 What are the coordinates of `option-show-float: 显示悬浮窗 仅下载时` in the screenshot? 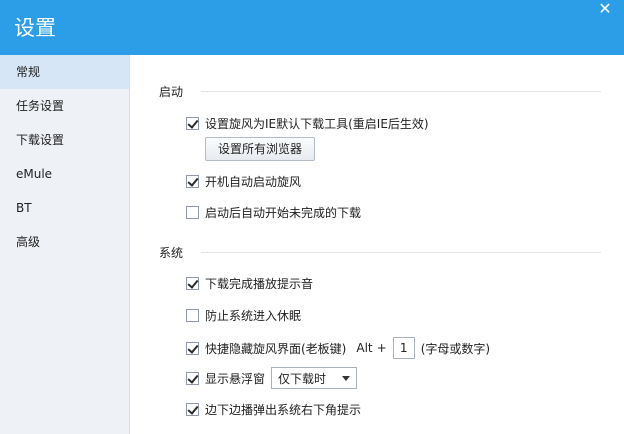 It's located at (272, 378).